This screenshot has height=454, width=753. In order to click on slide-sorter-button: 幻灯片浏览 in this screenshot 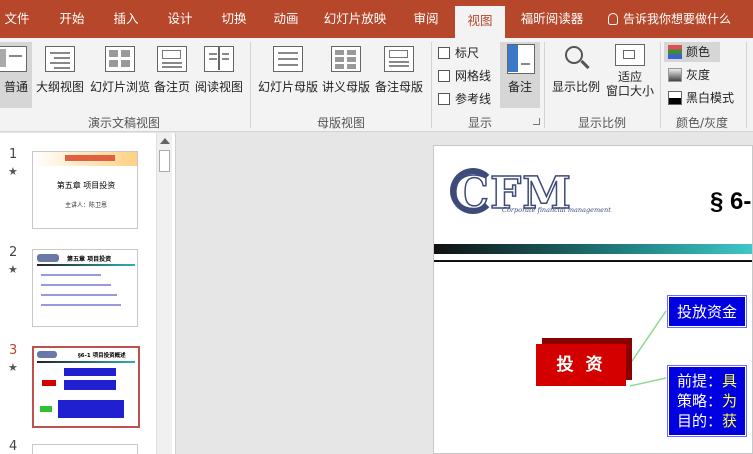, I will do `click(120, 75)`.